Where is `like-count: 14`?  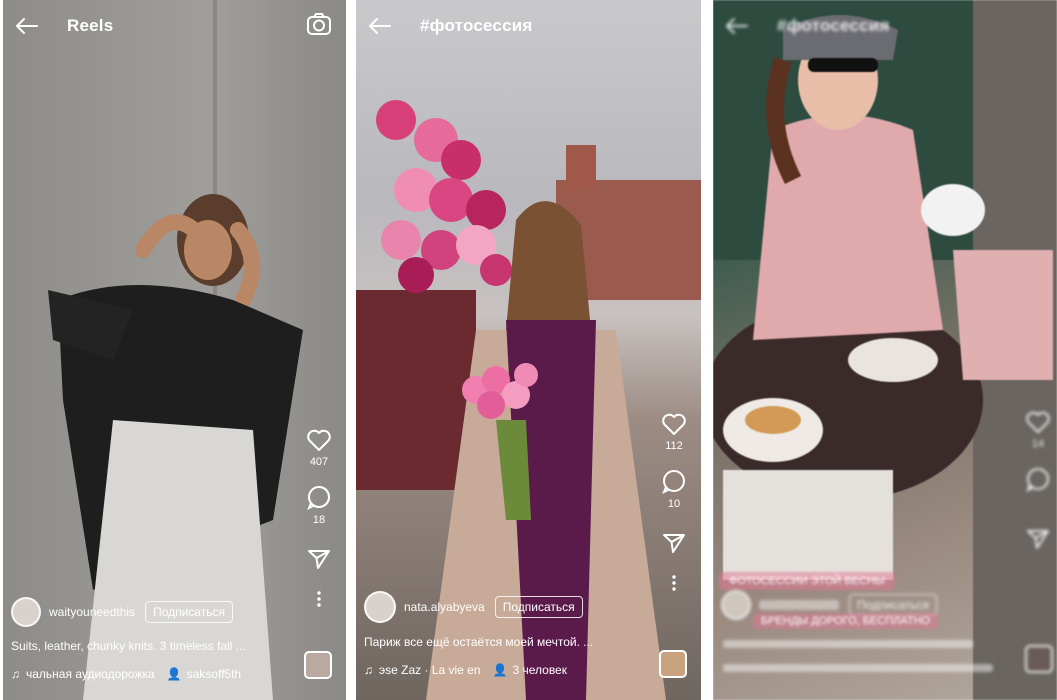 like-count: 14 is located at coordinates (1038, 444).